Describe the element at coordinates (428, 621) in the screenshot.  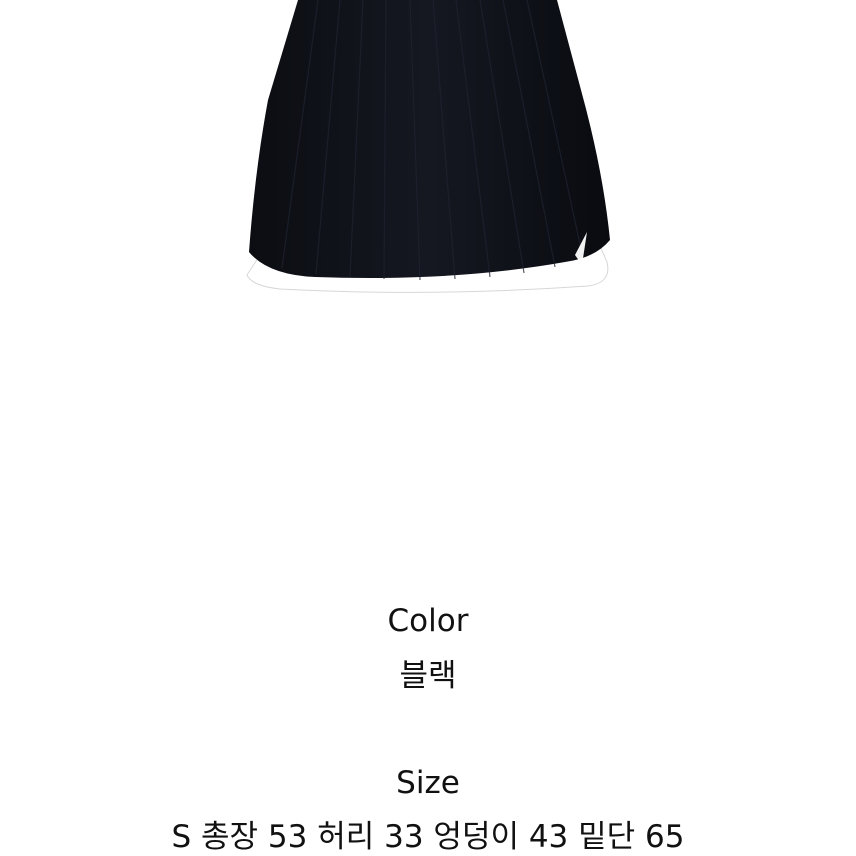
I see `color-heading: Color` at that location.